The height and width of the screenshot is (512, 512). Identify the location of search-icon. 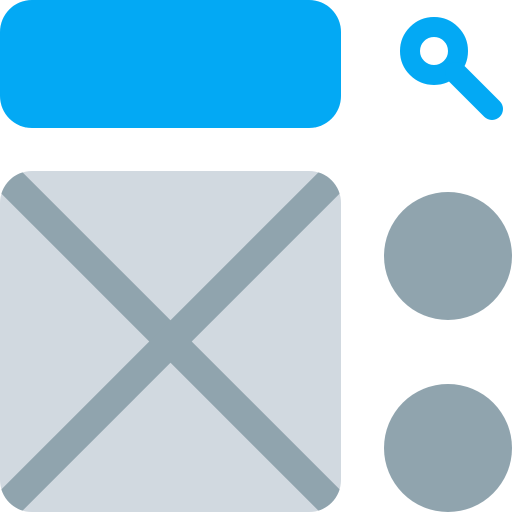
(451, 68).